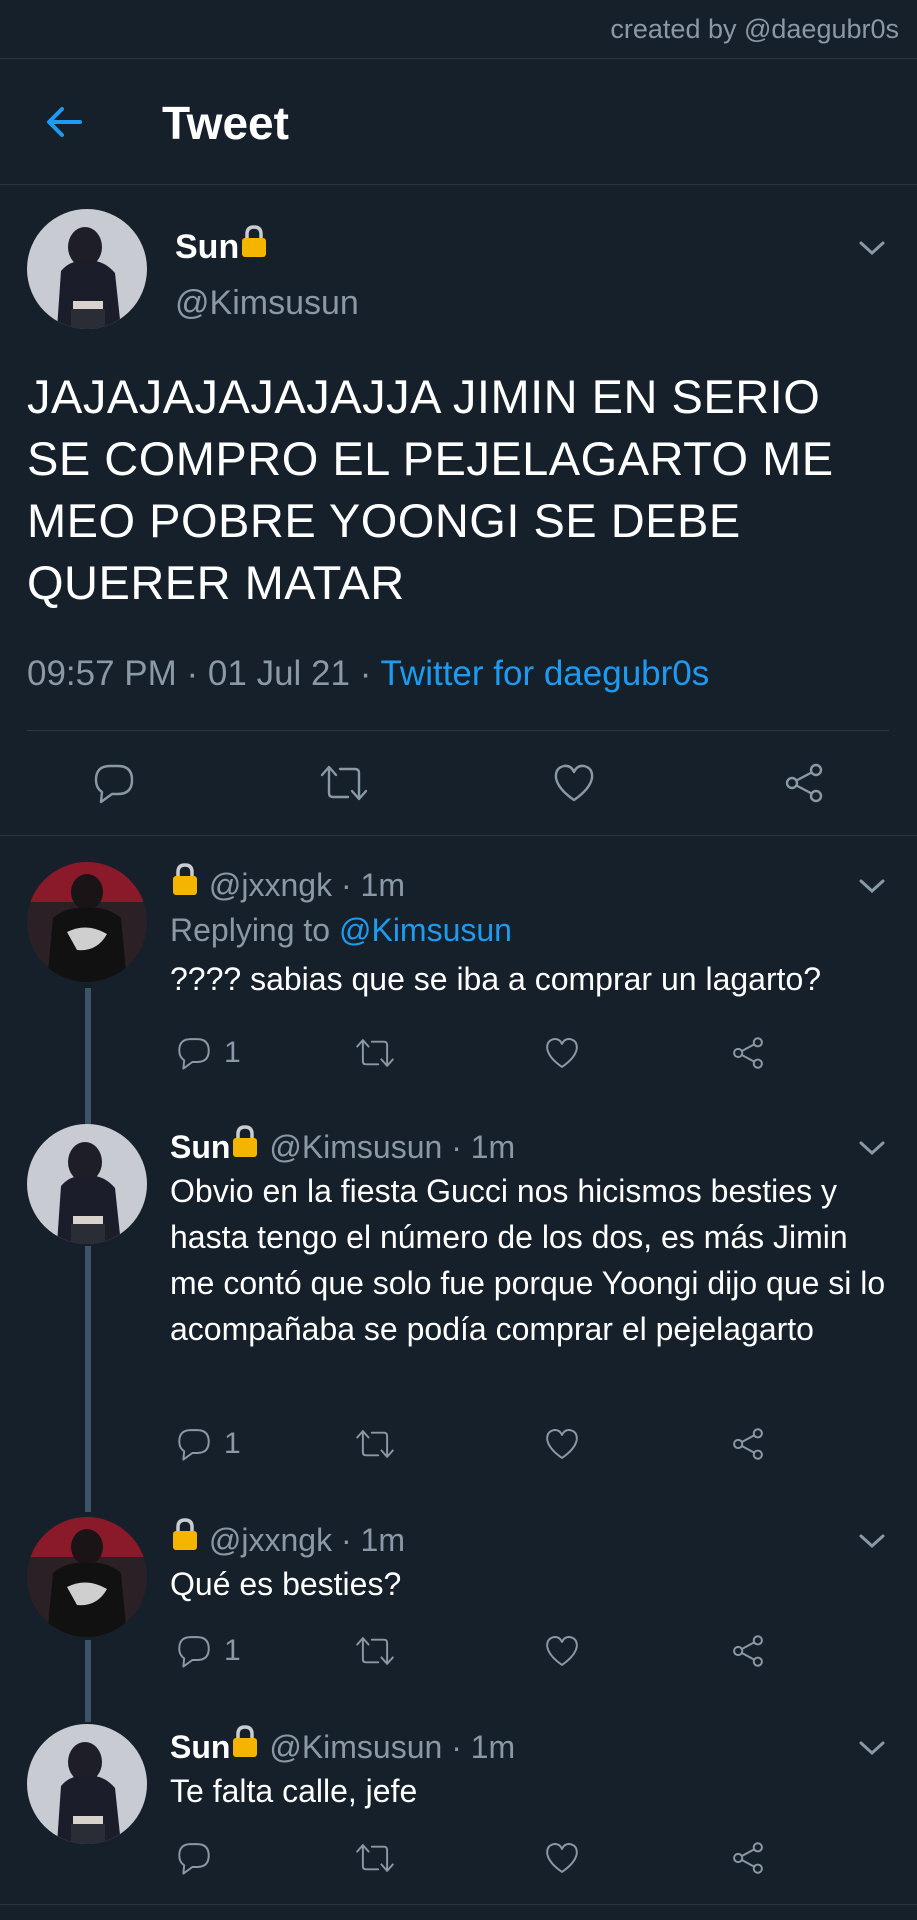 The width and height of the screenshot is (917, 1920). What do you see at coordinates (278, 673) in the screenshot?
I see `tweet-date: 01 Jul 21` at bounding box center [278, 673].